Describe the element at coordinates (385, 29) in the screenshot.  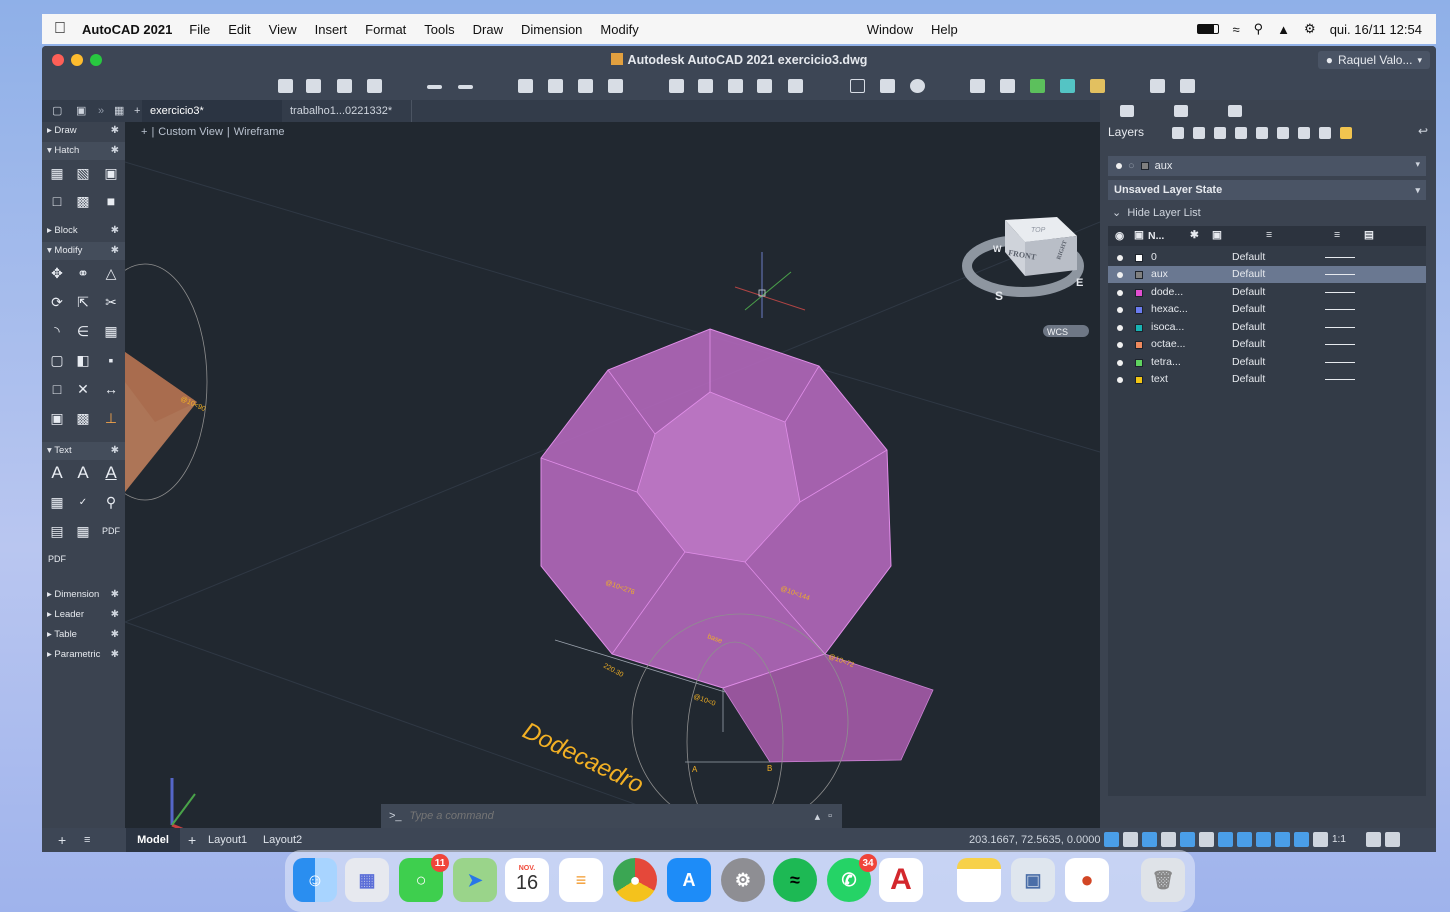
I see `menu-format: Format` at that location.